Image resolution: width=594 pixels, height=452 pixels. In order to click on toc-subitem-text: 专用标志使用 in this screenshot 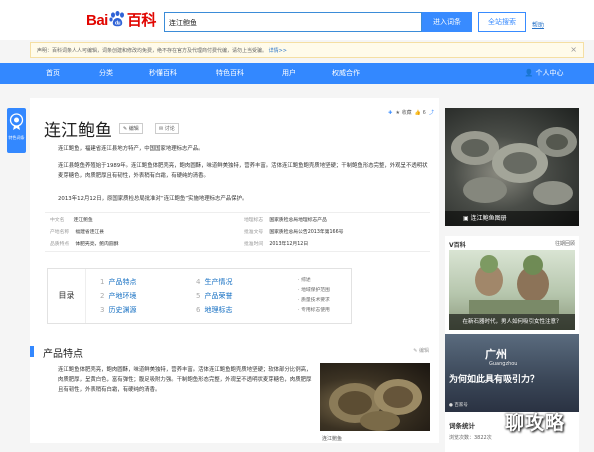, I will do `click(315, 310)`.